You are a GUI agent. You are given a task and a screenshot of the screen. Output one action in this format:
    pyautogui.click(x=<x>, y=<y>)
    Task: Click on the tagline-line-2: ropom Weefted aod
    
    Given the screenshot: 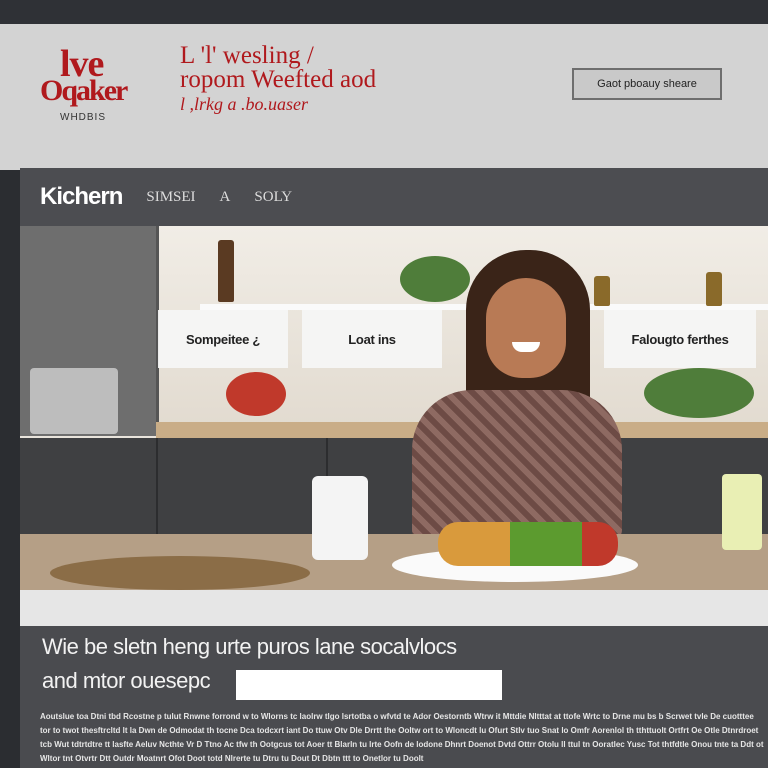 What is the action you would take?
    pyautogui.click(x=278, y=79)
    